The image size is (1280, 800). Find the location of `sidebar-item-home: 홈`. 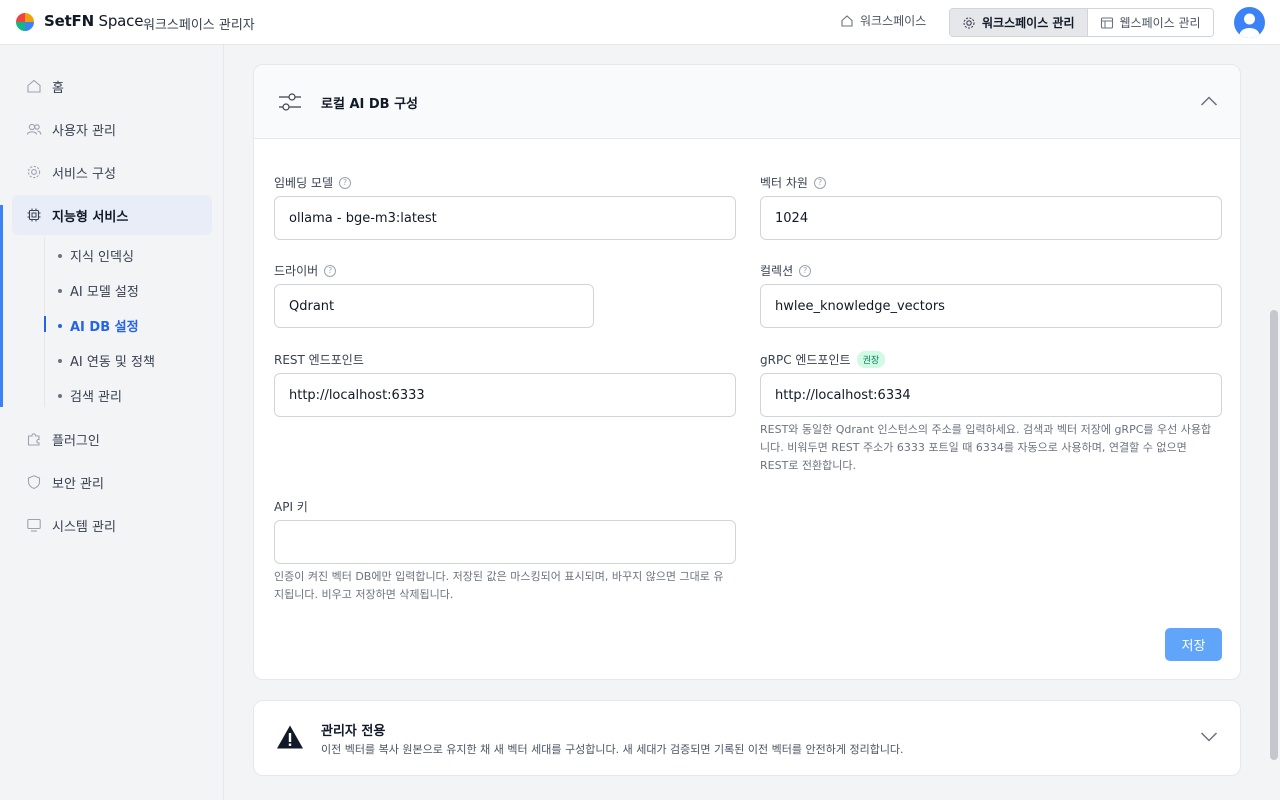

sidebar-item-home: 홈 is located at coordinates (112, 86).